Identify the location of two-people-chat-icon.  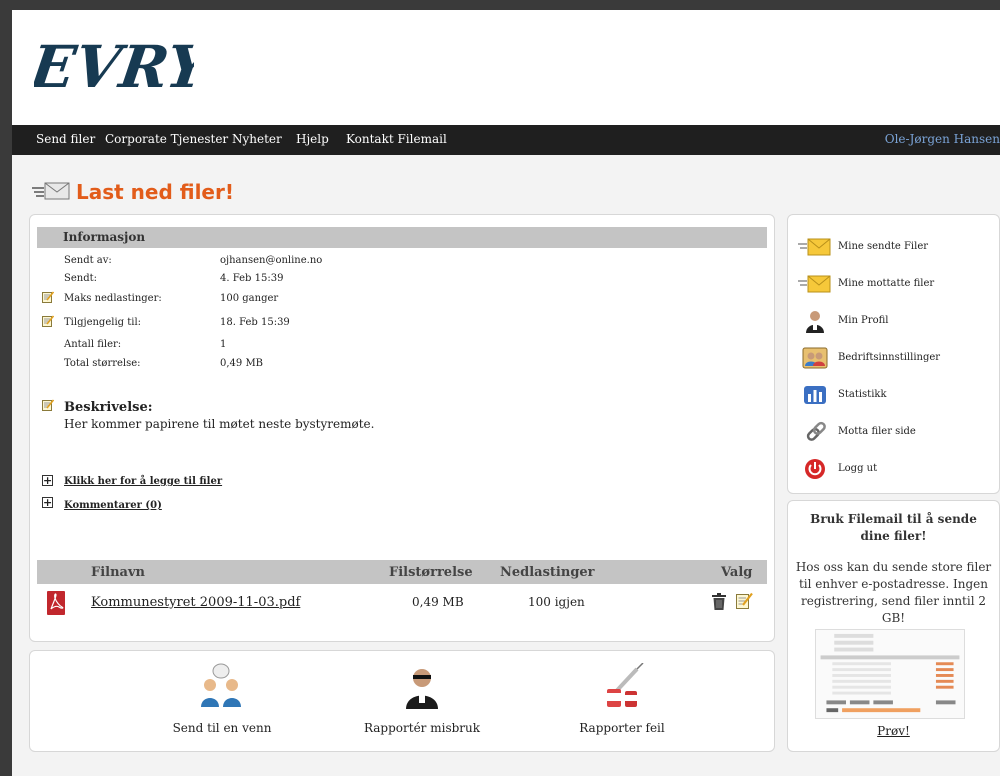
(221, 685).